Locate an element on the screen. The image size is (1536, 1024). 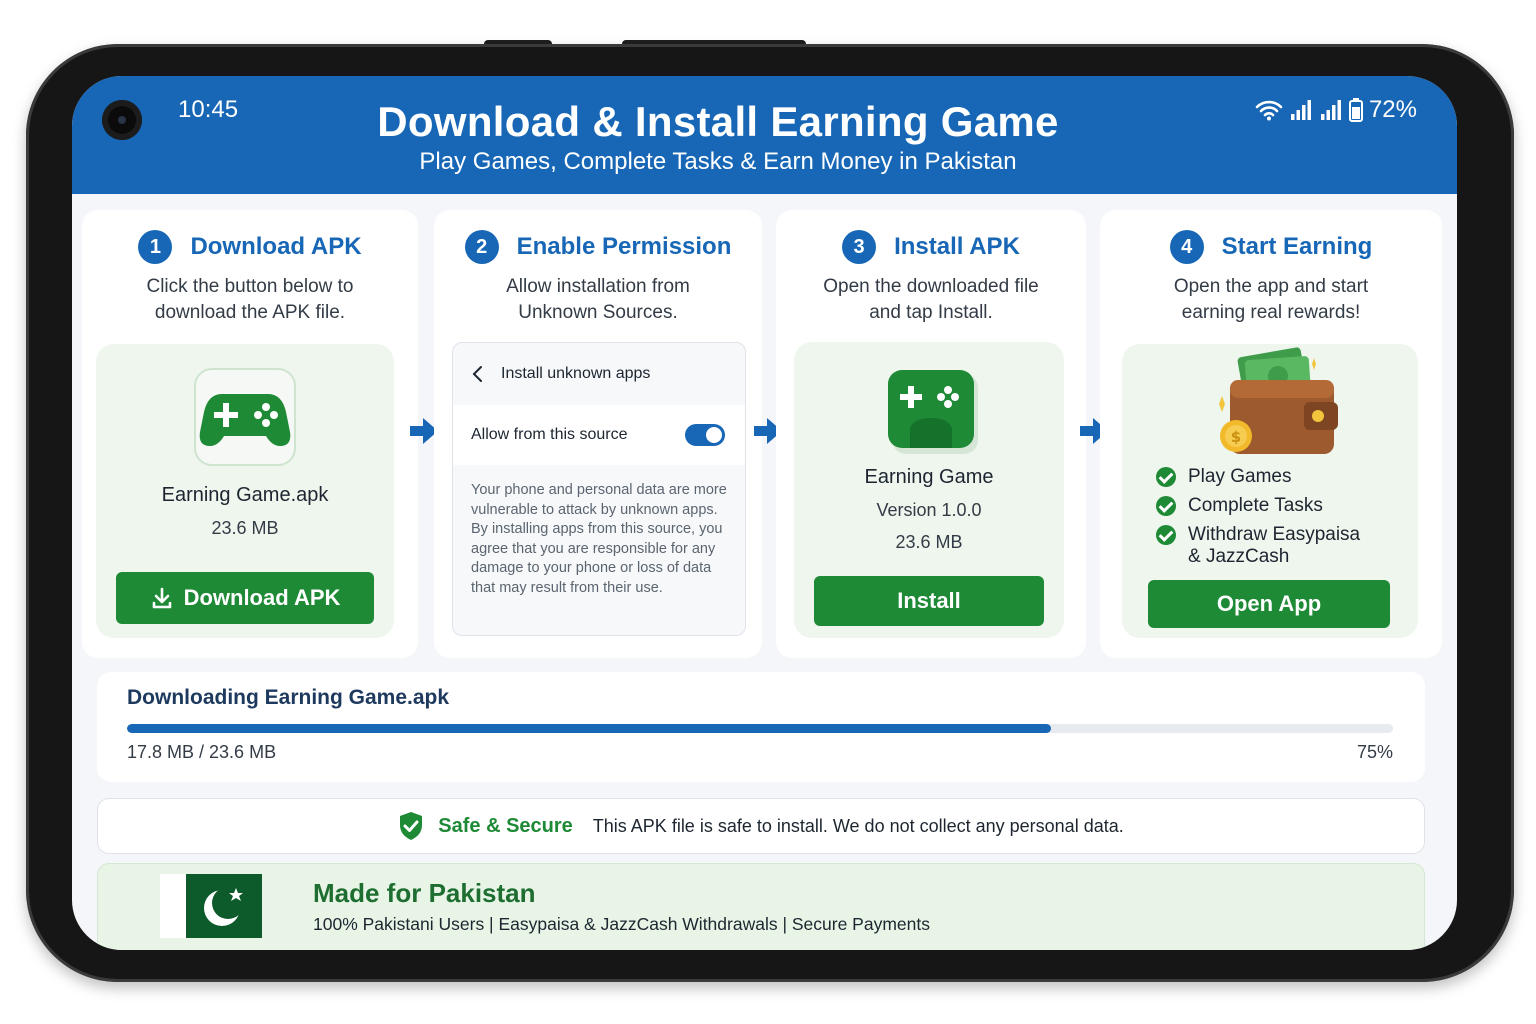
progress-track is located at coordinates (760, 728).